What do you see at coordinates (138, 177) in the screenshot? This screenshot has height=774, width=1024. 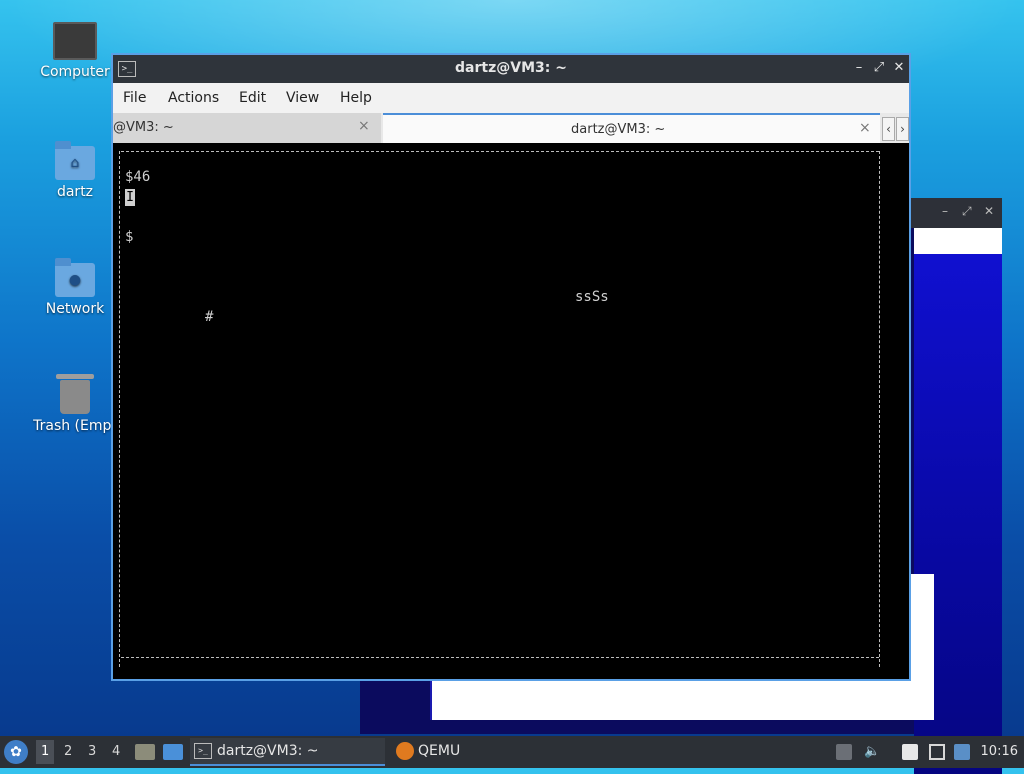 I see `score-text: $46` at bounding box center [138, 177].